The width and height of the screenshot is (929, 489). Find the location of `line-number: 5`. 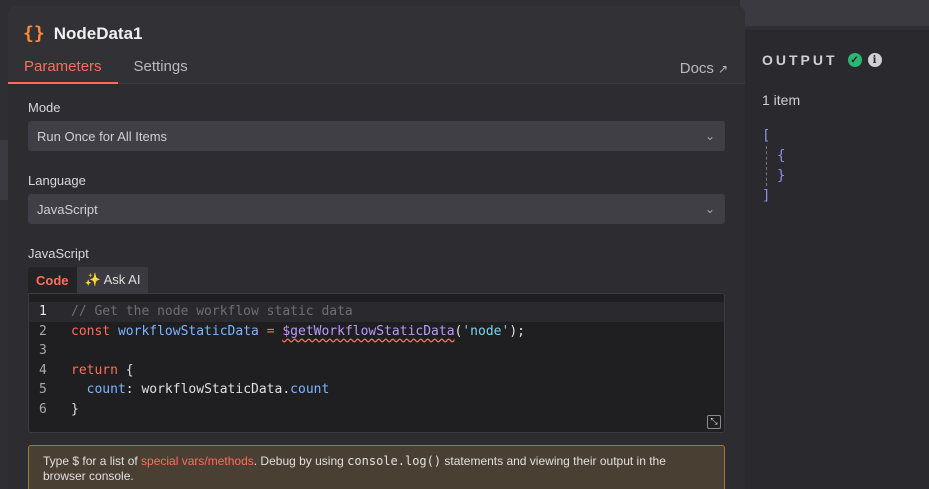

line-number: 5 is located at coordinates (43, 390).